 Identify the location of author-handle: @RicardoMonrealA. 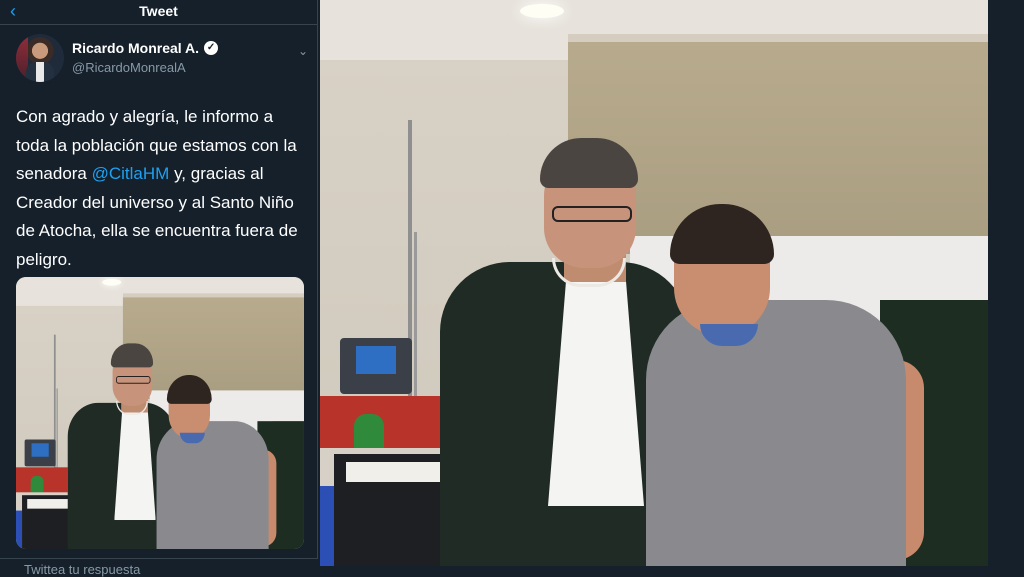
(129, 67).